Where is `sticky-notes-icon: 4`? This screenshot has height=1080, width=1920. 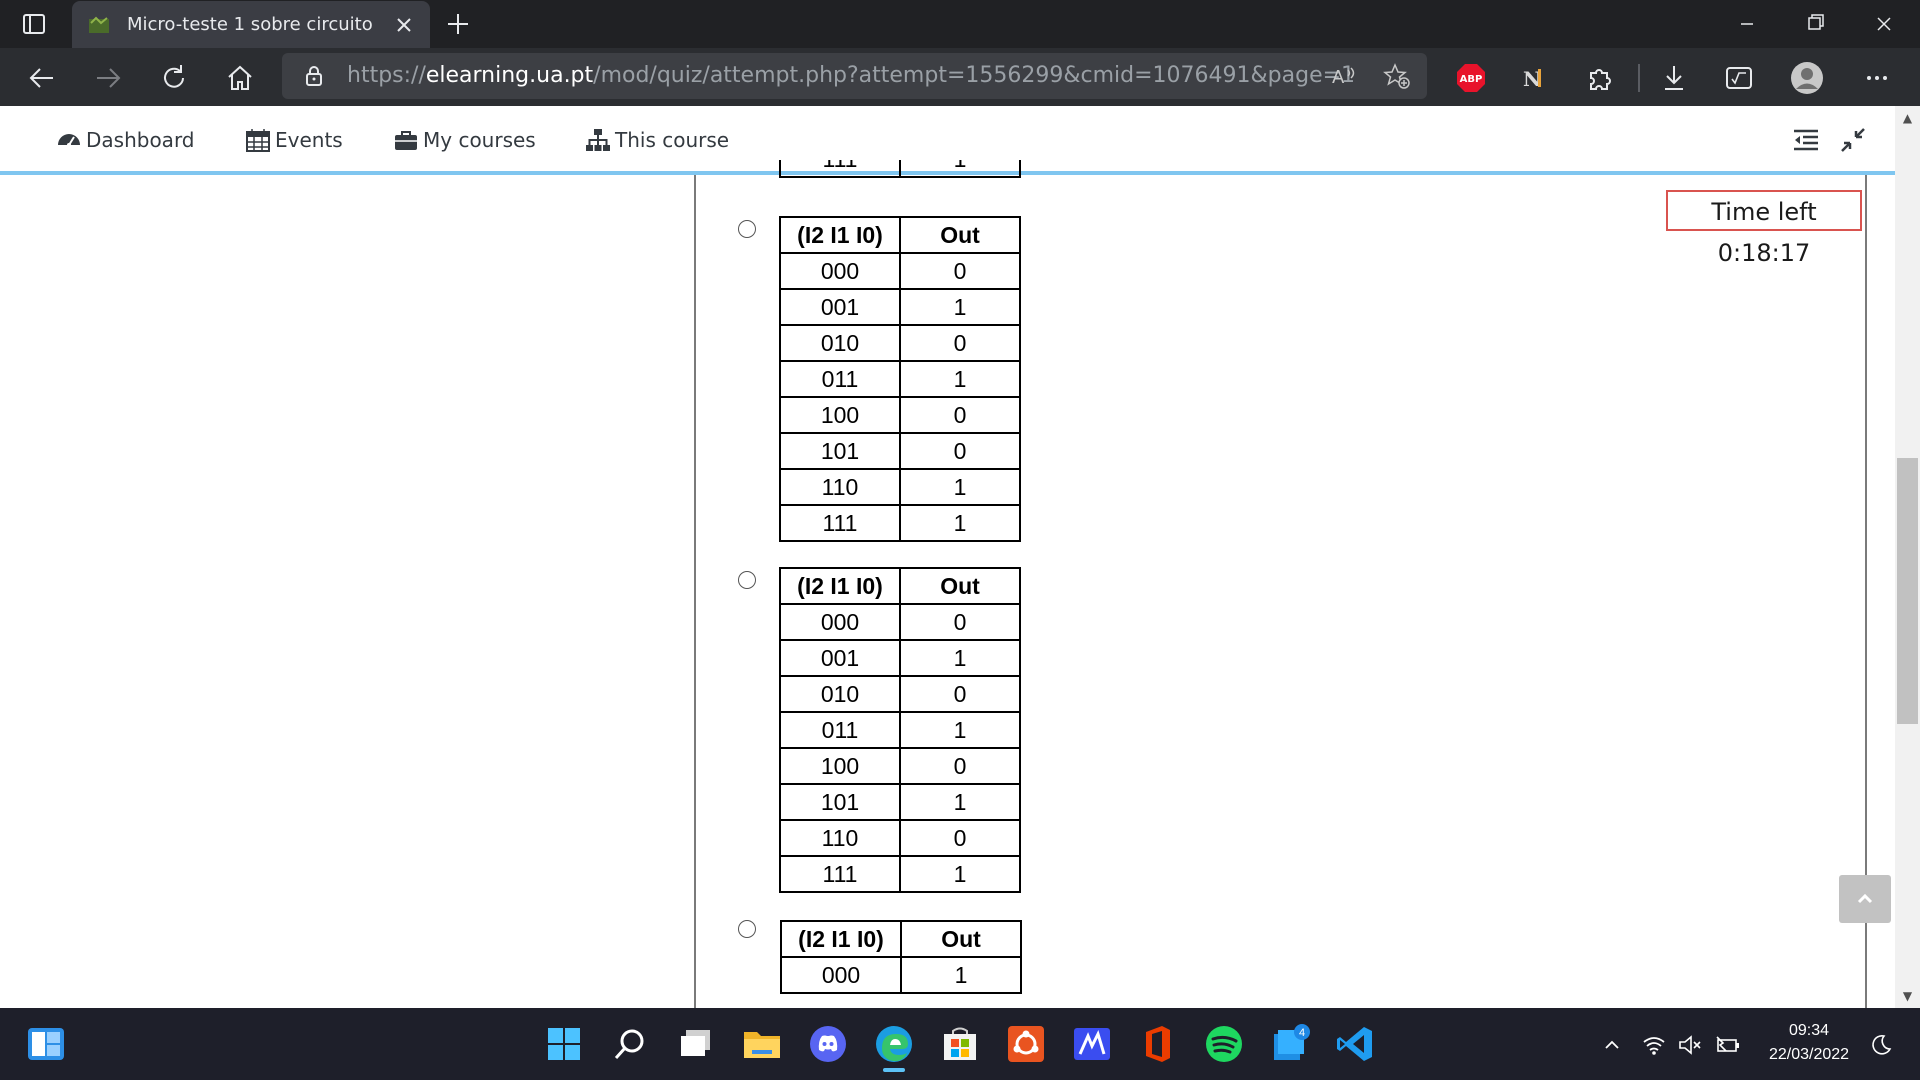 sticky-notes-icon: 4 is located at coordinates (1290, 1044).